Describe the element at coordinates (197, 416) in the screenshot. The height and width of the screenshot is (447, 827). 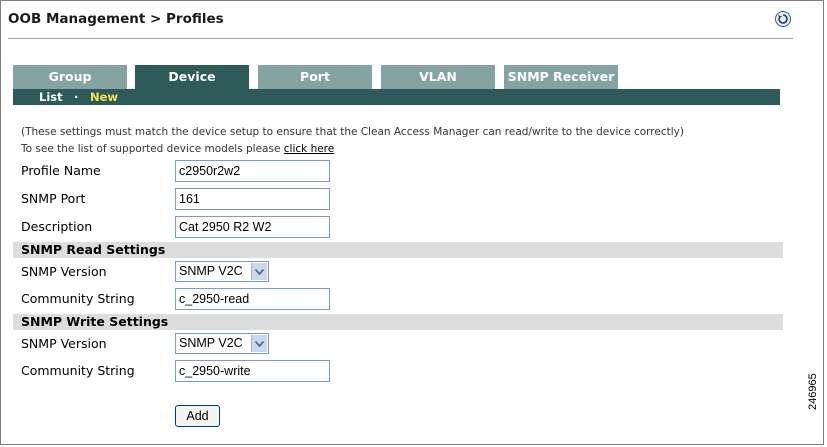
I see `add-button: Add` at that location.